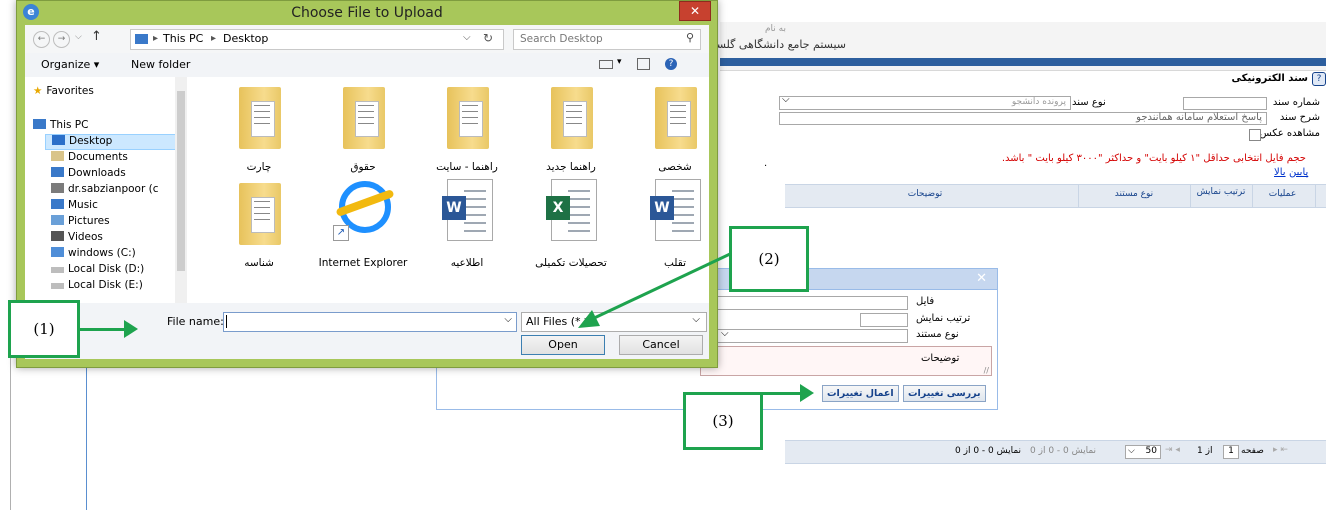 The height and width of the screenshot is (510, 1326). I want to click on nav-favorites: ★ Favorites, so click(63, 92).